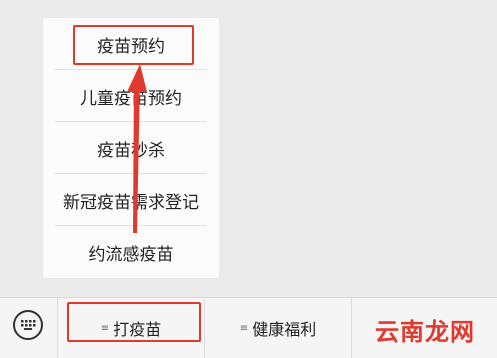  Describe the element at coordinates (425, 331) in the screenshot. I see `watermark-logo: 云南龙网` at that location.